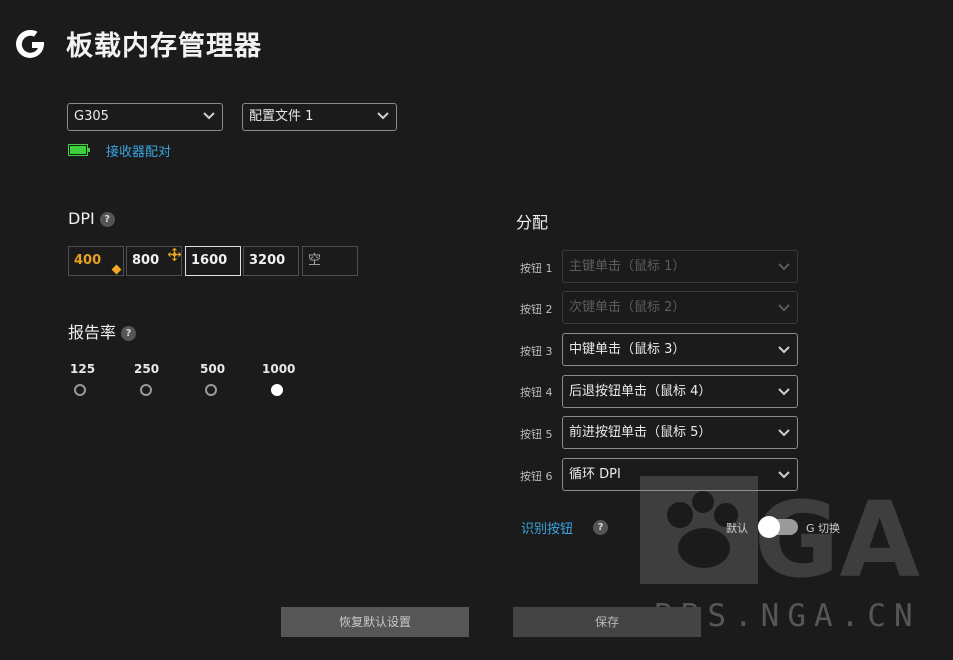 The image size is (953, 660). Describe the element at coordinates (174, 254) in the screenshot. I see `dpi-shift-move-icon` at that location.